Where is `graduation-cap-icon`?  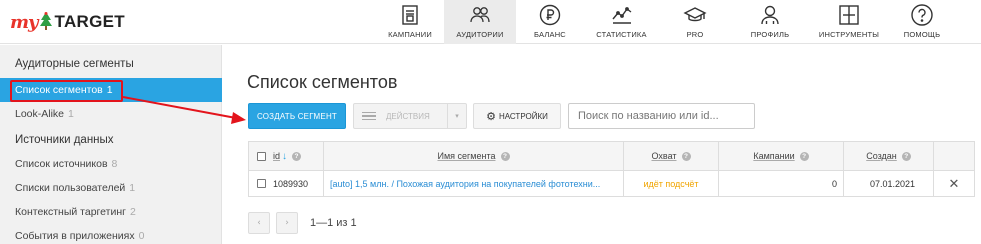
graduation-cap-icon is located at coordinates (695, 14).